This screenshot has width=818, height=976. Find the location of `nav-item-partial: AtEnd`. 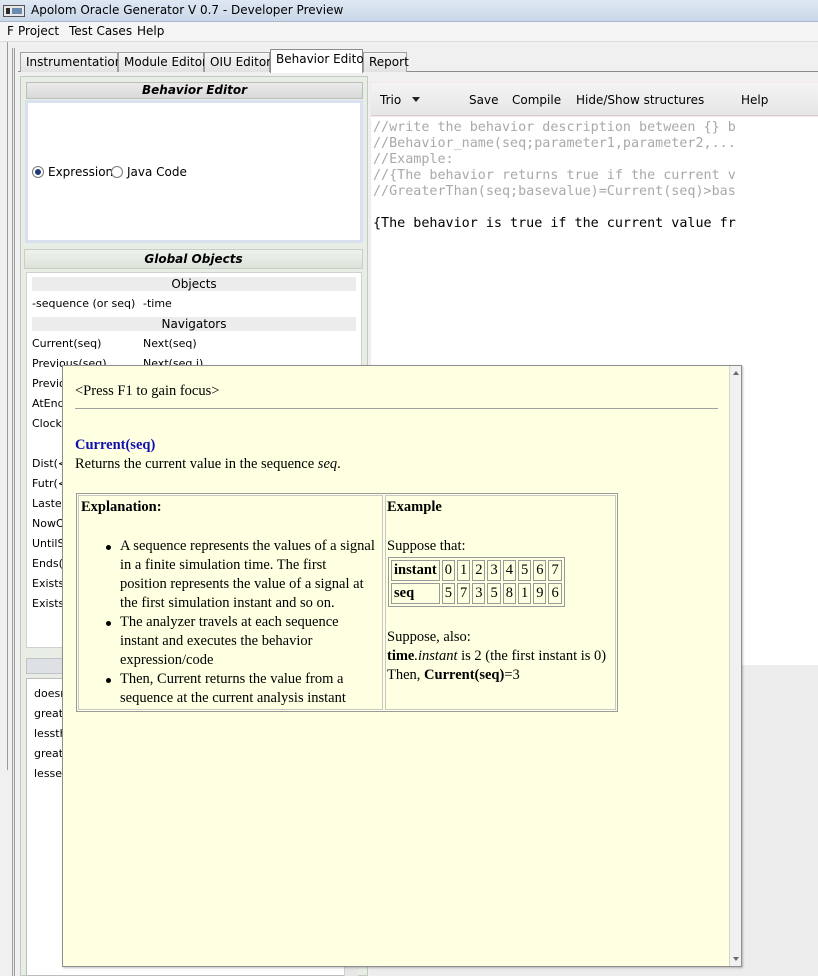

nav-item-partial: AtEnd is located at coordinates (48, 403).